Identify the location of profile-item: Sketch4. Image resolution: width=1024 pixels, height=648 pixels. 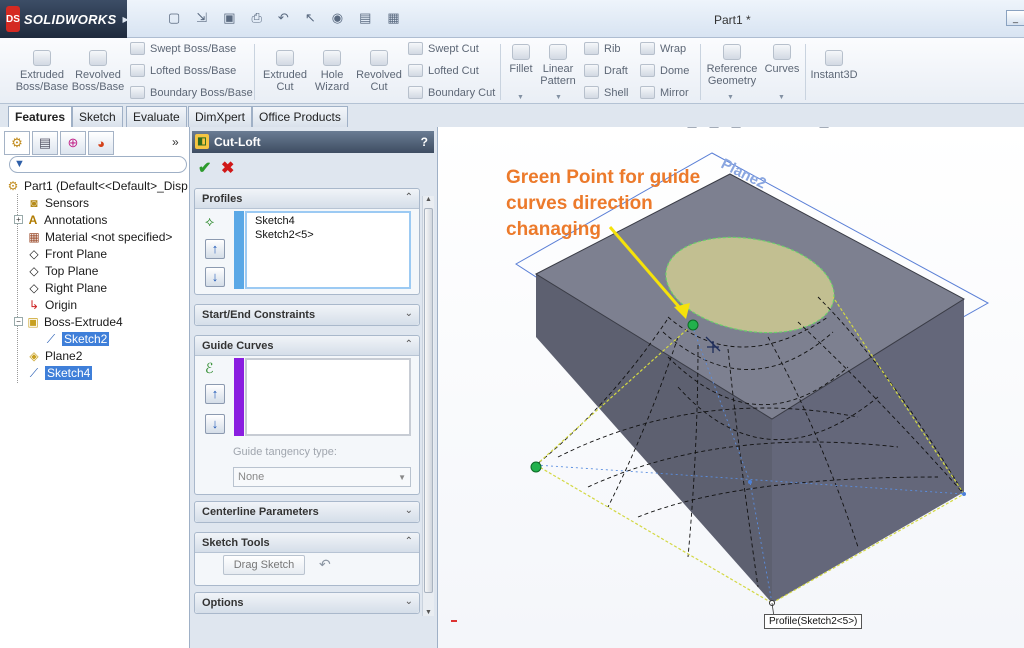
(275, 221).